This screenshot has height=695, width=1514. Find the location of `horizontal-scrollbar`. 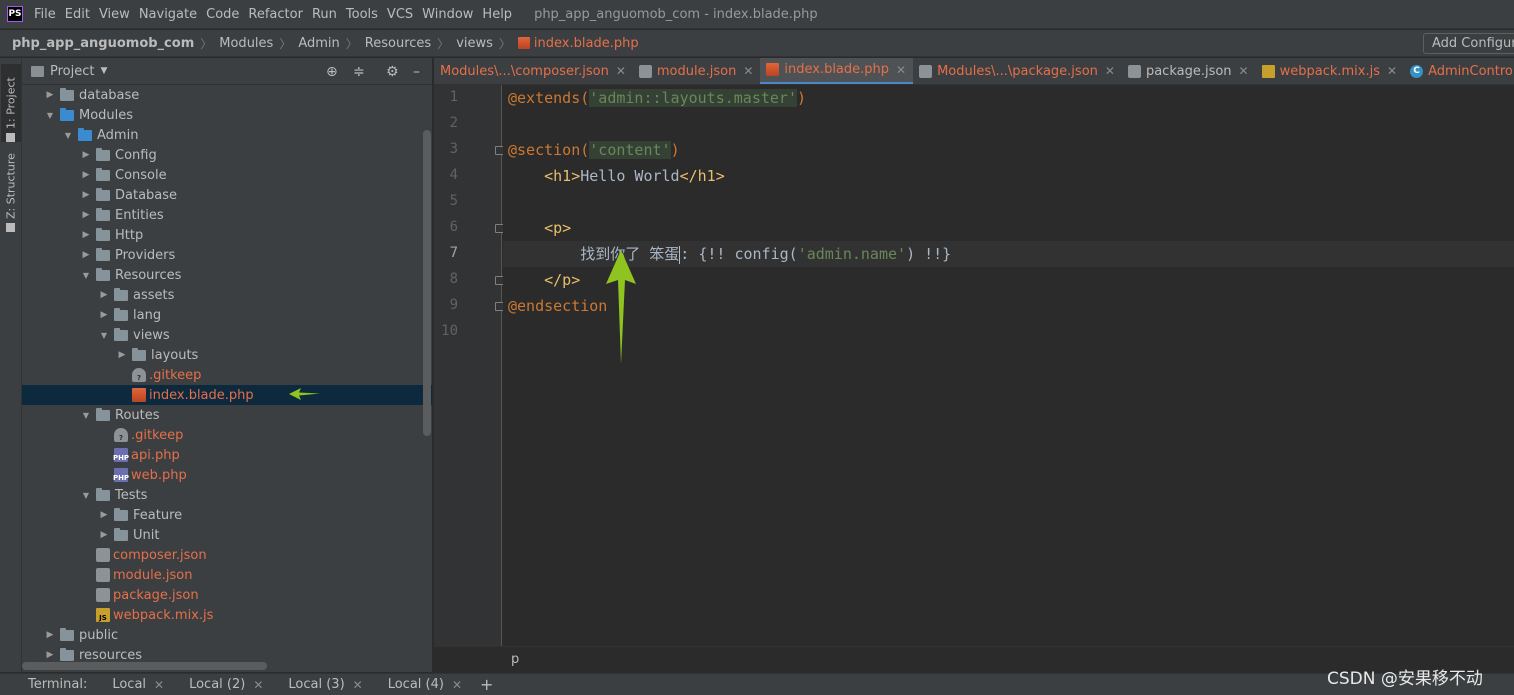

horizontal-scrollbar is located at coordinates (144, 666).